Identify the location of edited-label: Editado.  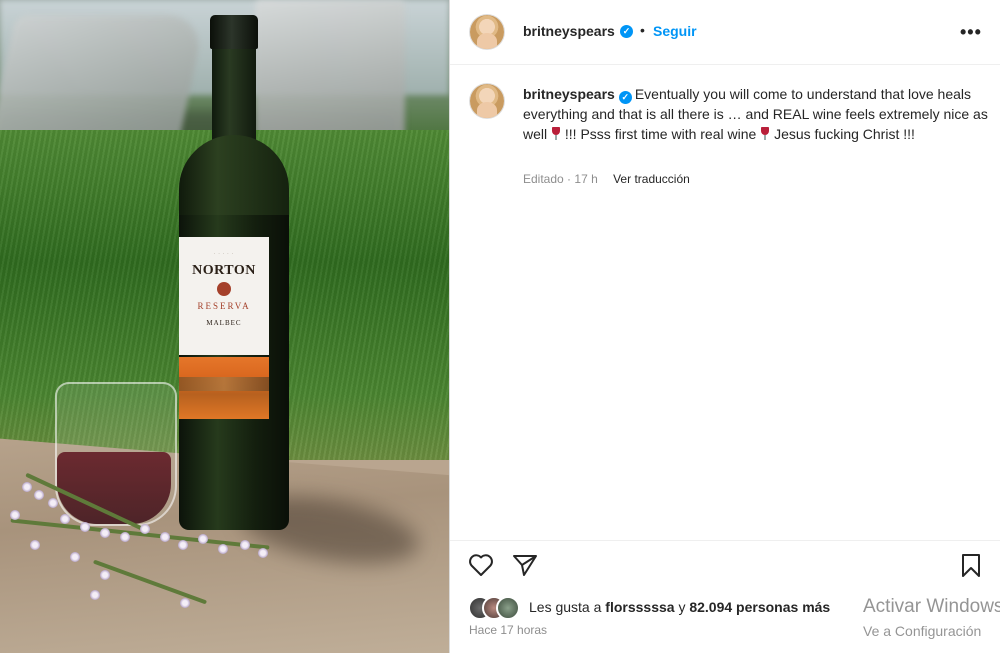
(543, 179).